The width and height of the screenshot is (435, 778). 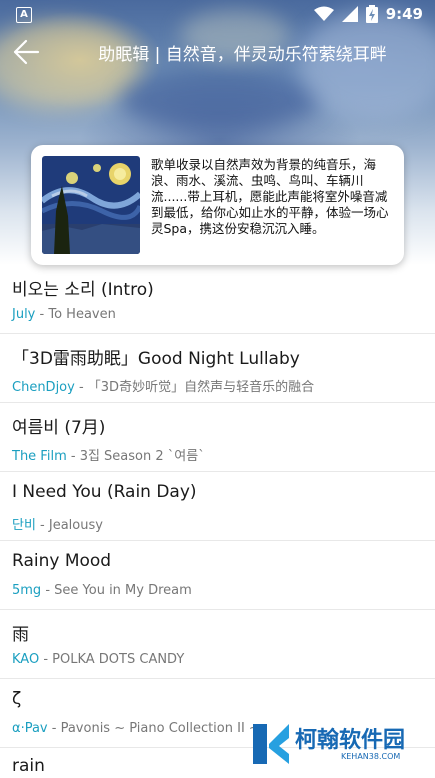 What do you see at coordinates (217, 437) in the screenshot?
I see `song-item: 여름비 (7月) The Film - 3집 Season 2 `여름`` at bounding box center [217, 437].